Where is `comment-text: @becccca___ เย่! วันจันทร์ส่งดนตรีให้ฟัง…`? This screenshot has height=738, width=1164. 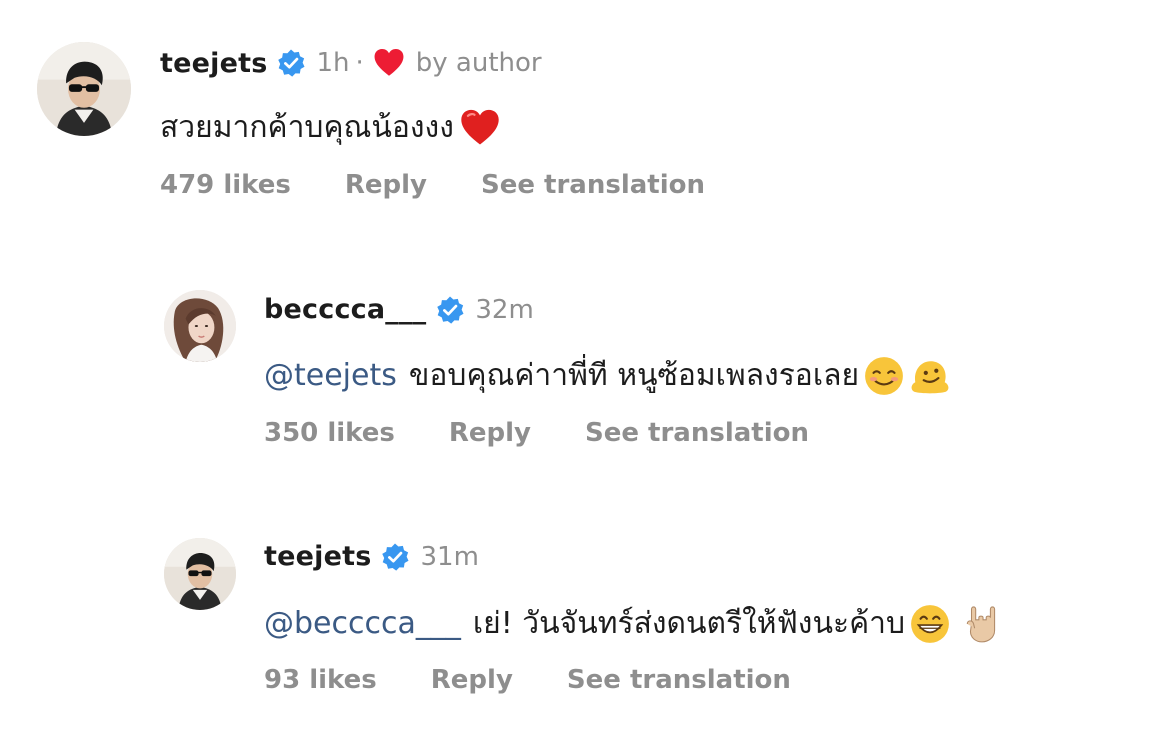 comment-text: @becccca___ เย่! วันจันทร์ส่งดนตรีให้ฟัง… is located at coordinates (633, 623).